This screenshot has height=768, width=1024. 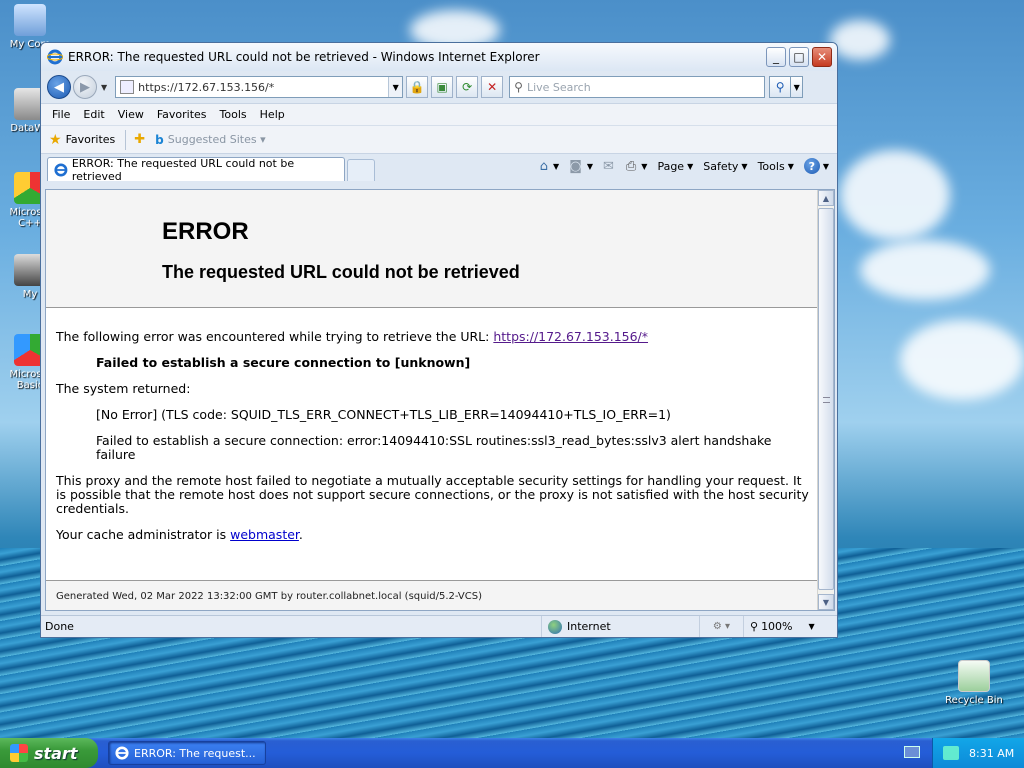 What do you see at coordinates (91, 139) in the screenshot?
I see `favorites-button: Favorites` at bounding box center [91, 139].